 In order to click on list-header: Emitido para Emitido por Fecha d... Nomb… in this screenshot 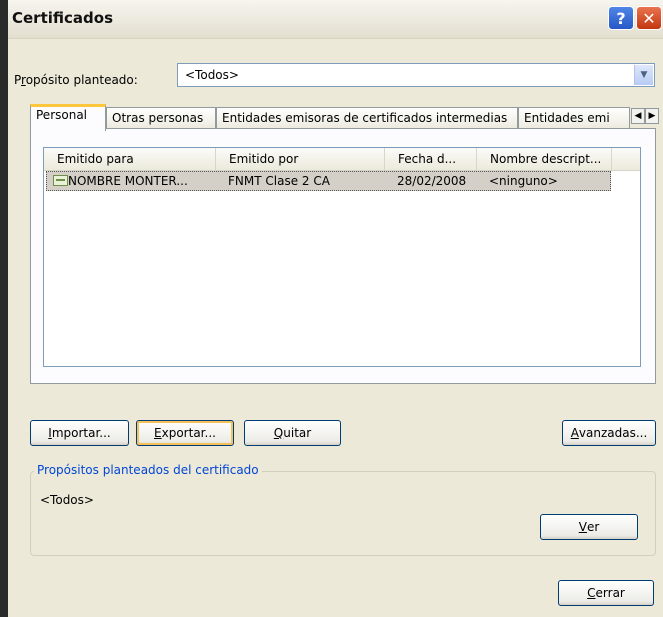, I will do `click(342, 159)`.